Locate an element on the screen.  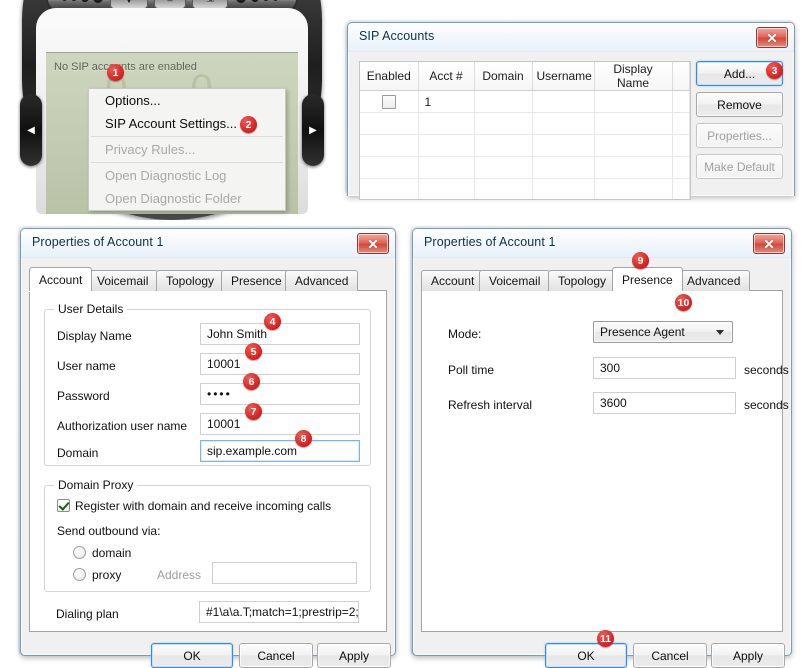
address-label: Address is located at coordinates (179, 575).